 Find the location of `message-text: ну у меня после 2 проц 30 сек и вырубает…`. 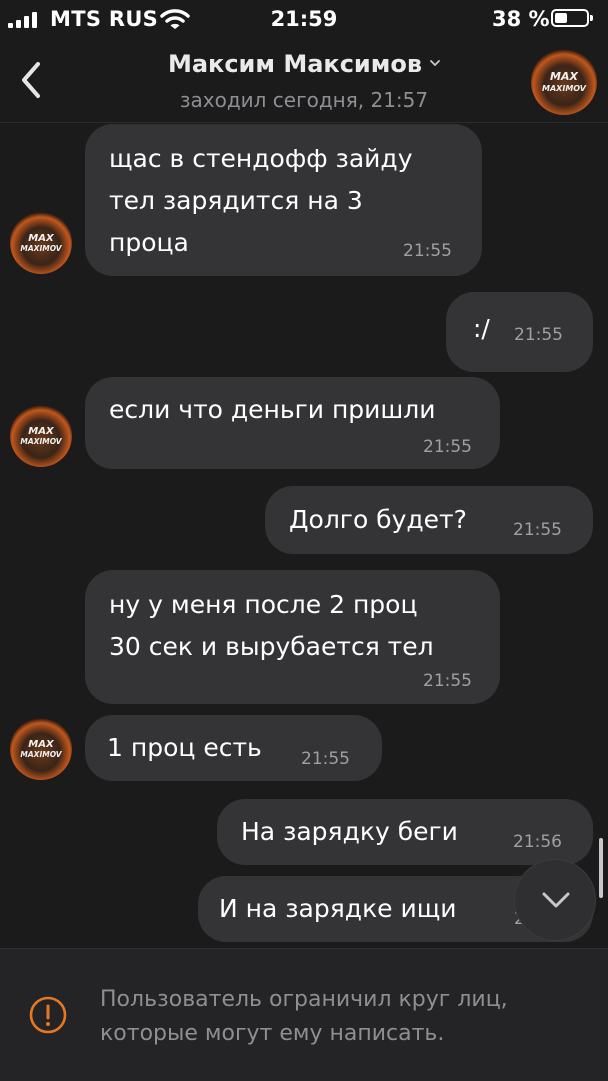

message-text: ну у меня после 2 проц 30 сек и вырубает… is located at coordinates (271, 625).